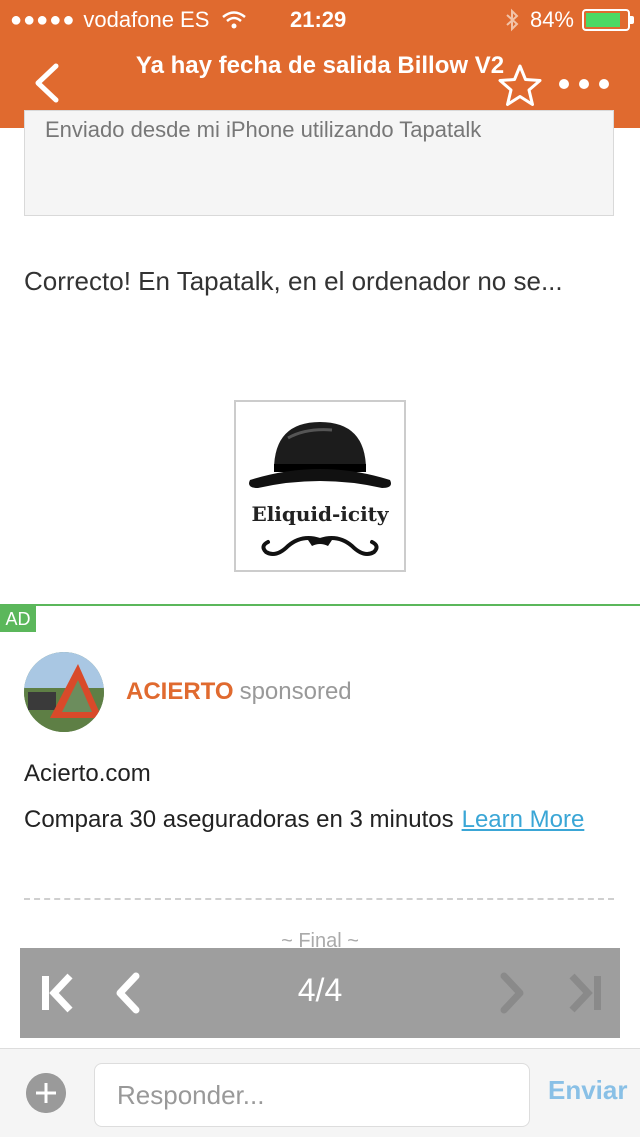  Describe the element at coordinates (180, 691) in the screenshot. I see `ad-brand-name: ACIERTO` at that location.